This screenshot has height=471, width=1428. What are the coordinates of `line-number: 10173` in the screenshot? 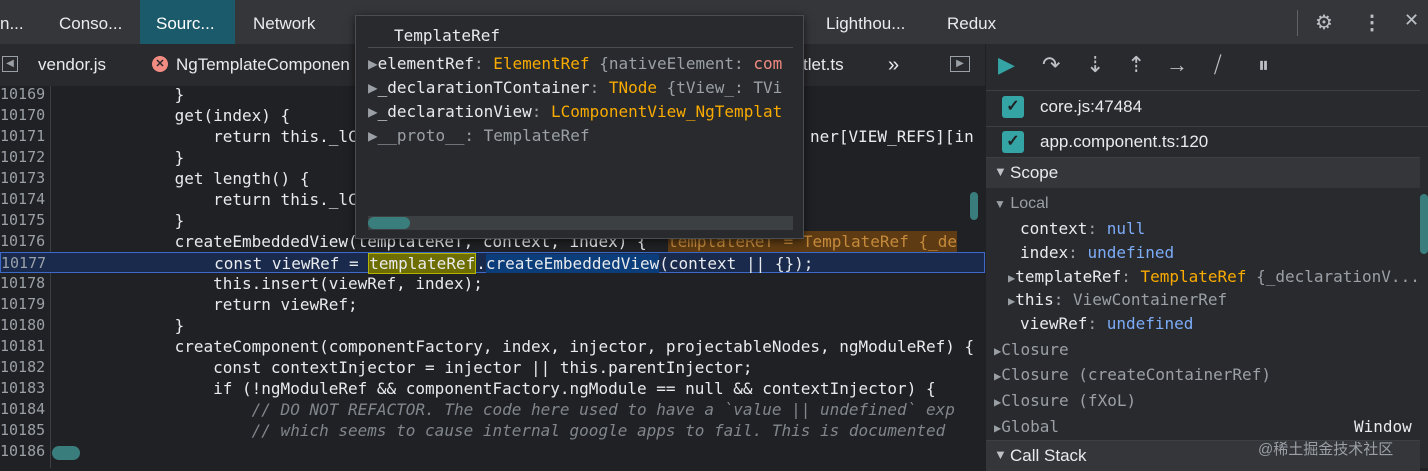 It's located at (23, 178).